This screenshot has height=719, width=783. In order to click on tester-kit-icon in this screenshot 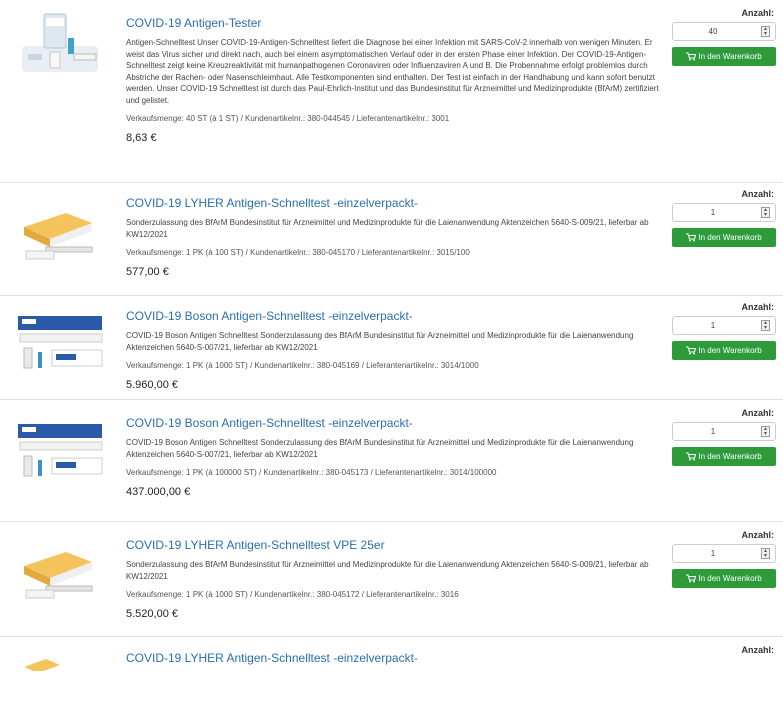, I will do `click(60, 42)`.